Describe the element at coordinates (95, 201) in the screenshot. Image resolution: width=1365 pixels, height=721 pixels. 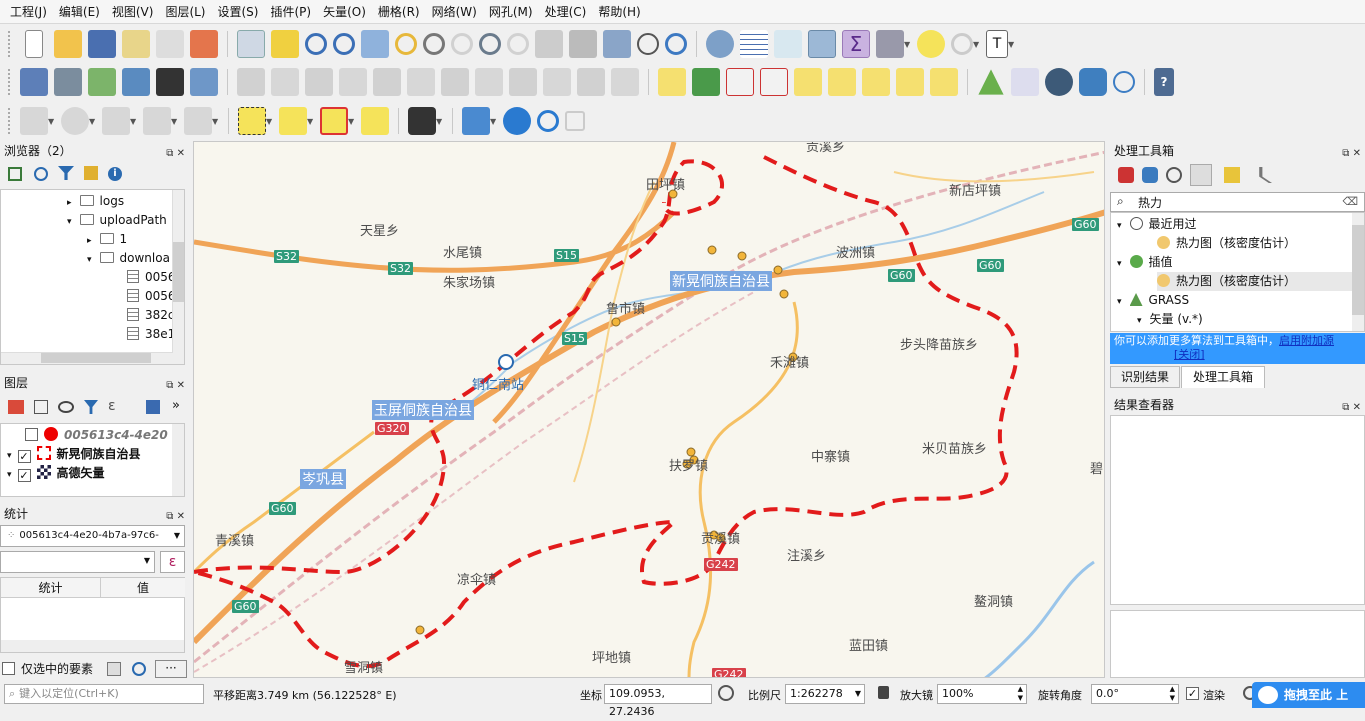
I see `tree-item: ▸ logs` at that location.